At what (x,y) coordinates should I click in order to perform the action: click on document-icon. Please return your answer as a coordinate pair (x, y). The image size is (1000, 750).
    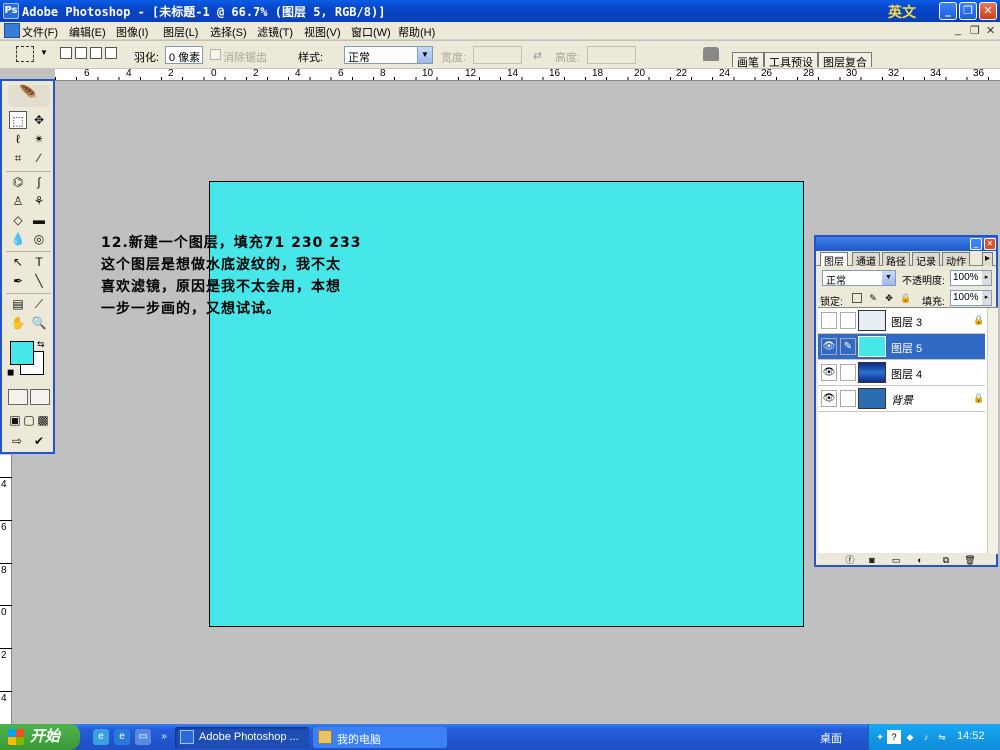
    Looking at the image, I should click on (12, 30).